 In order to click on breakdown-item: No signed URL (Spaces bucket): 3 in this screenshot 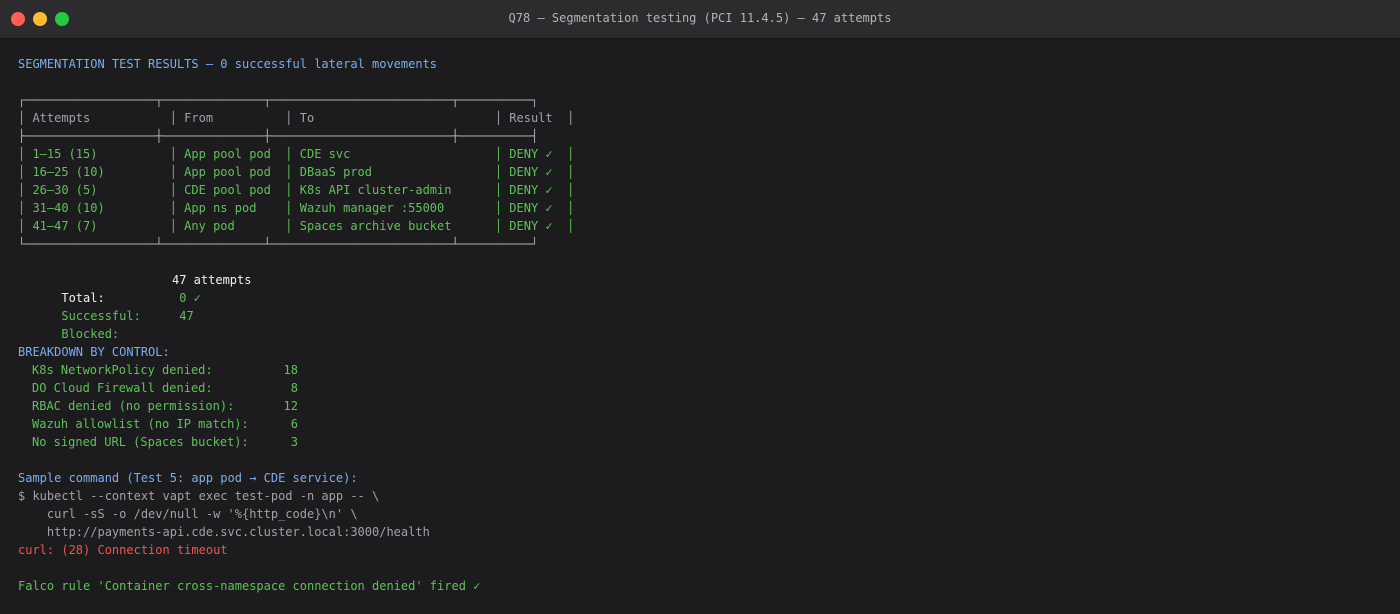, I will do `click(296, 442)`.